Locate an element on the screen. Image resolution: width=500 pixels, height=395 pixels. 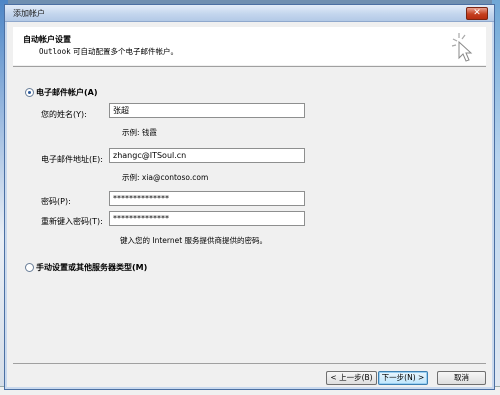
email-account-label: 电子邮件帐户(A) is located at coordinates (67, 92).